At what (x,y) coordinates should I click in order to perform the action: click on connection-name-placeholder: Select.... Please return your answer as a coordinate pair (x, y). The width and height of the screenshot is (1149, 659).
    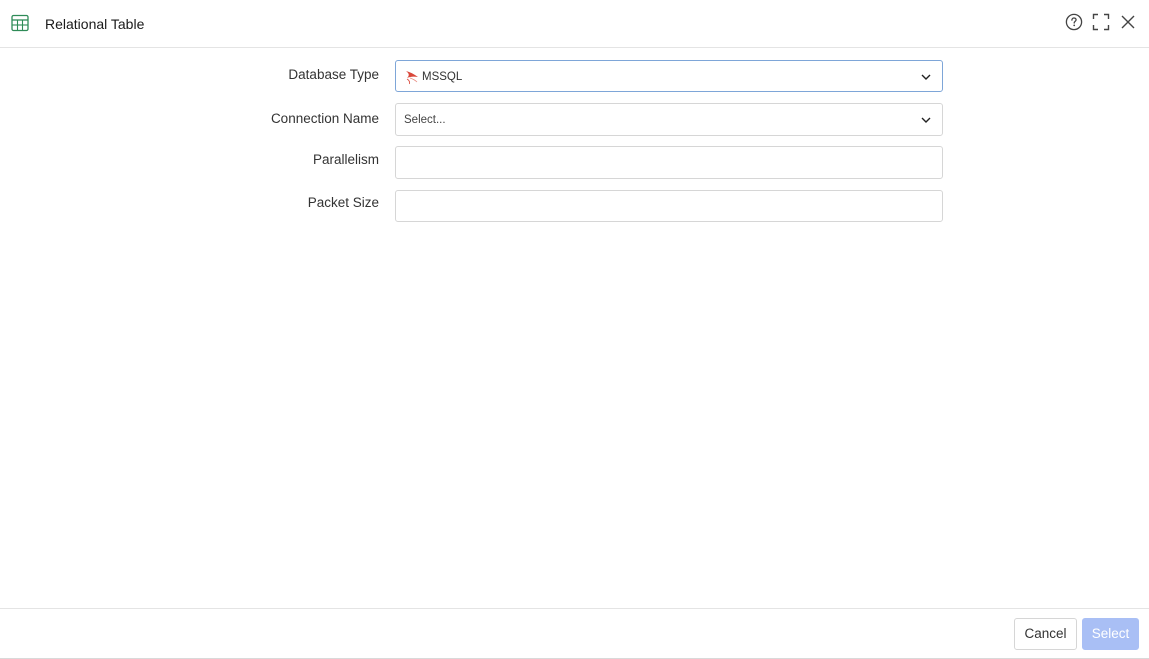
    Looking at the image, I should click on (425, 120).